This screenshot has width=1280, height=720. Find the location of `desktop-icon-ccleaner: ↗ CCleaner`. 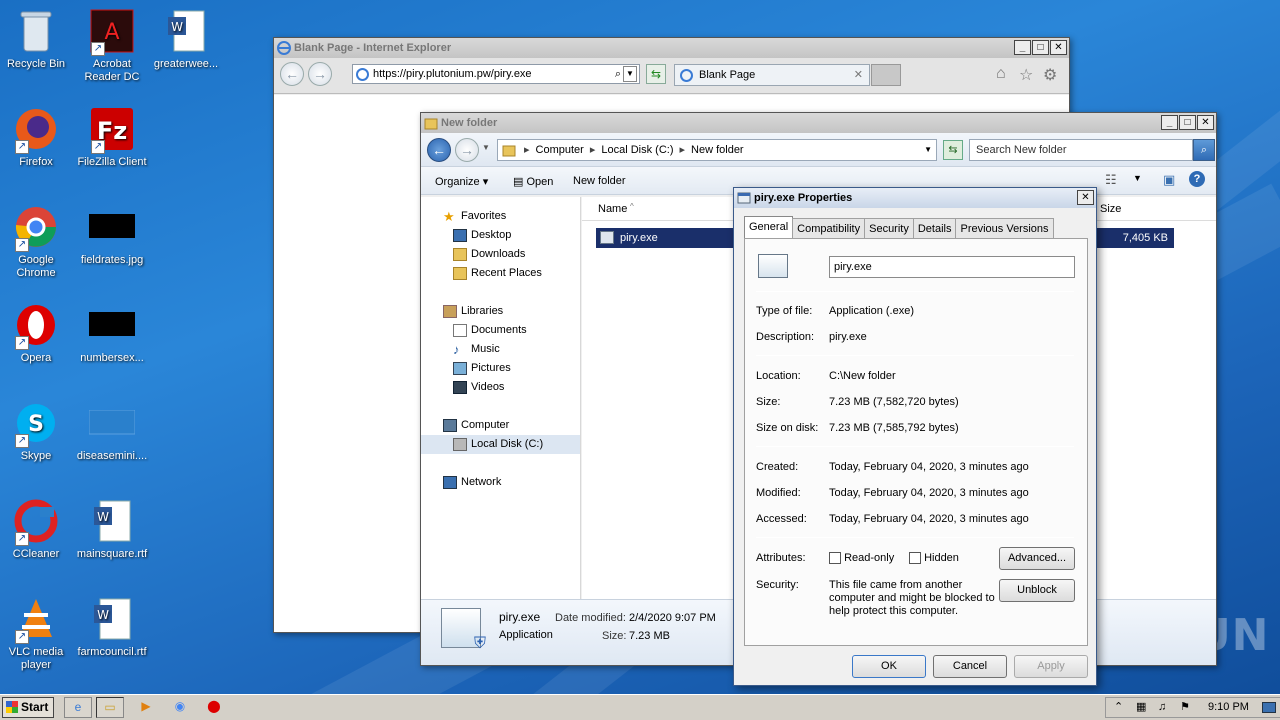

desktop-icon-ccleaner: ↗ CCleaner is located at coordinates (36, 529).